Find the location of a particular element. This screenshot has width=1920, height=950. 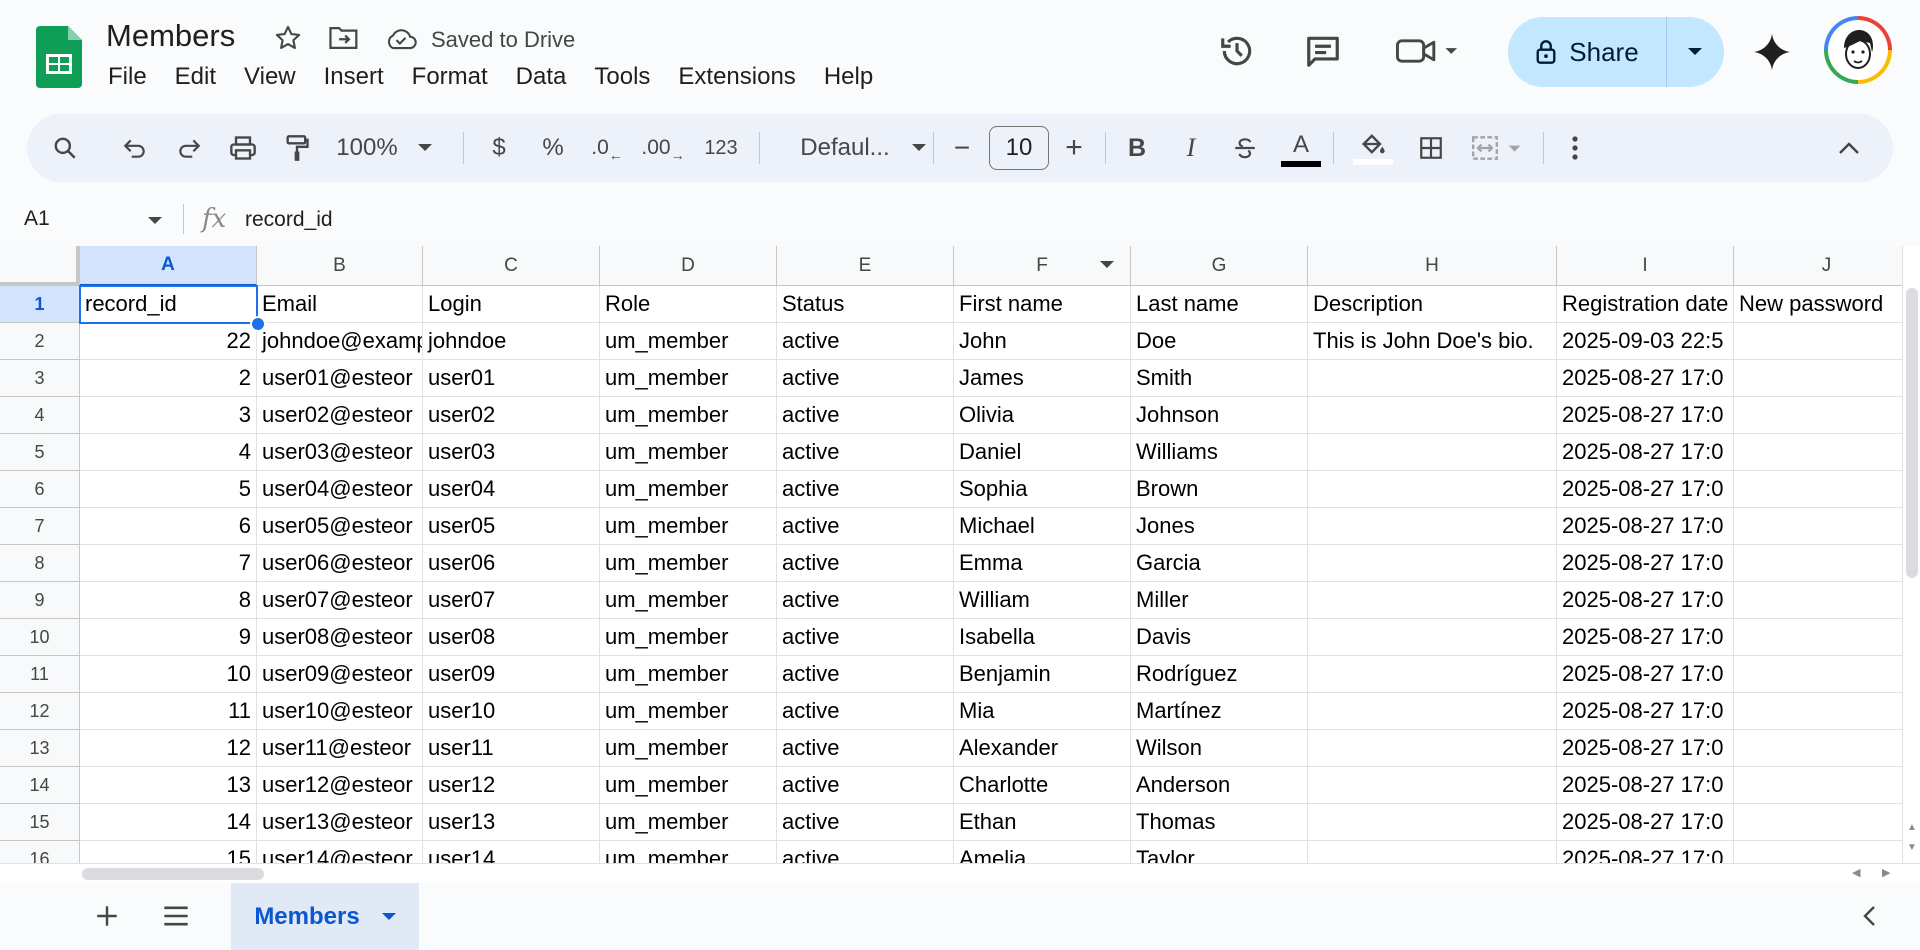

table-cell: 22 is located at coordinates (168, 341).